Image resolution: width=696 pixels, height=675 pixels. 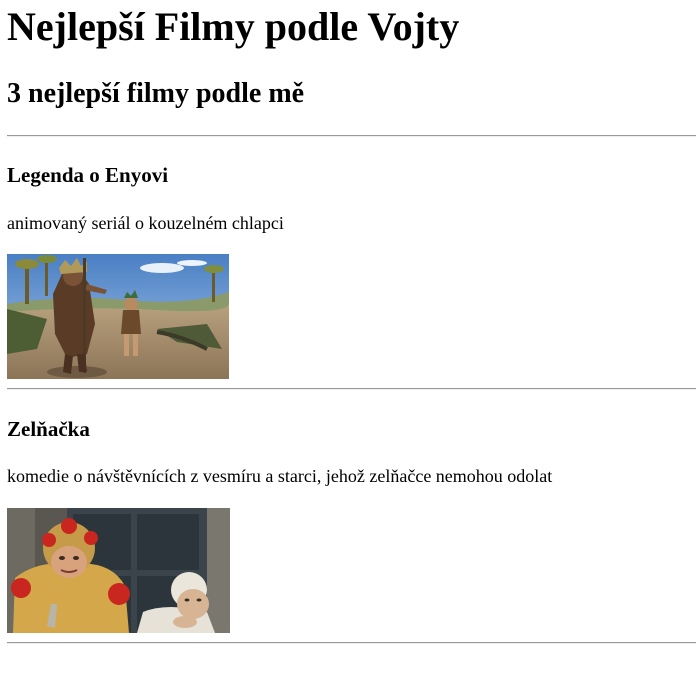 I want to click on film-title: Zelňačka, so click(x=48, y=429).